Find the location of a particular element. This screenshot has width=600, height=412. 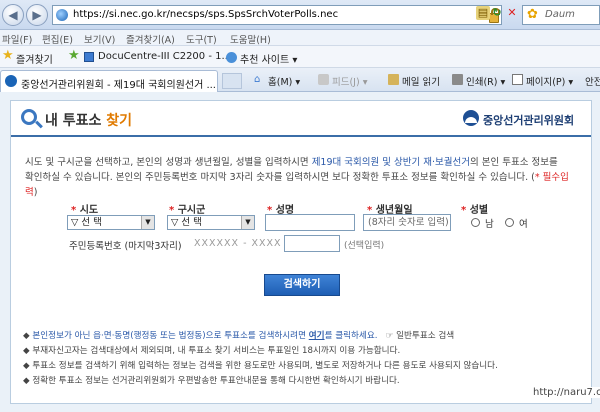

gender-male-label: 남 is located at coordinates (489, 224).